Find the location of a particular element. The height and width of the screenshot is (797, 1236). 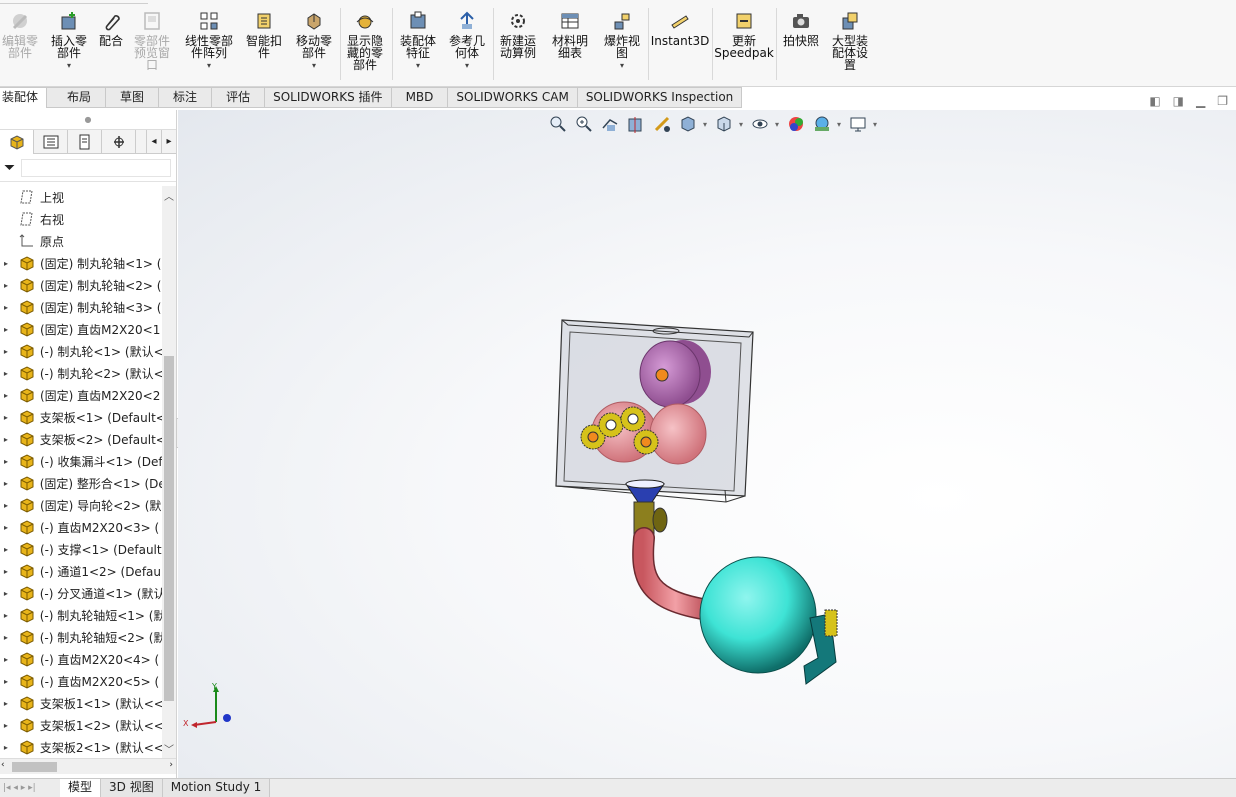

edit-appearance-icon is located at coordinates (796, 124).